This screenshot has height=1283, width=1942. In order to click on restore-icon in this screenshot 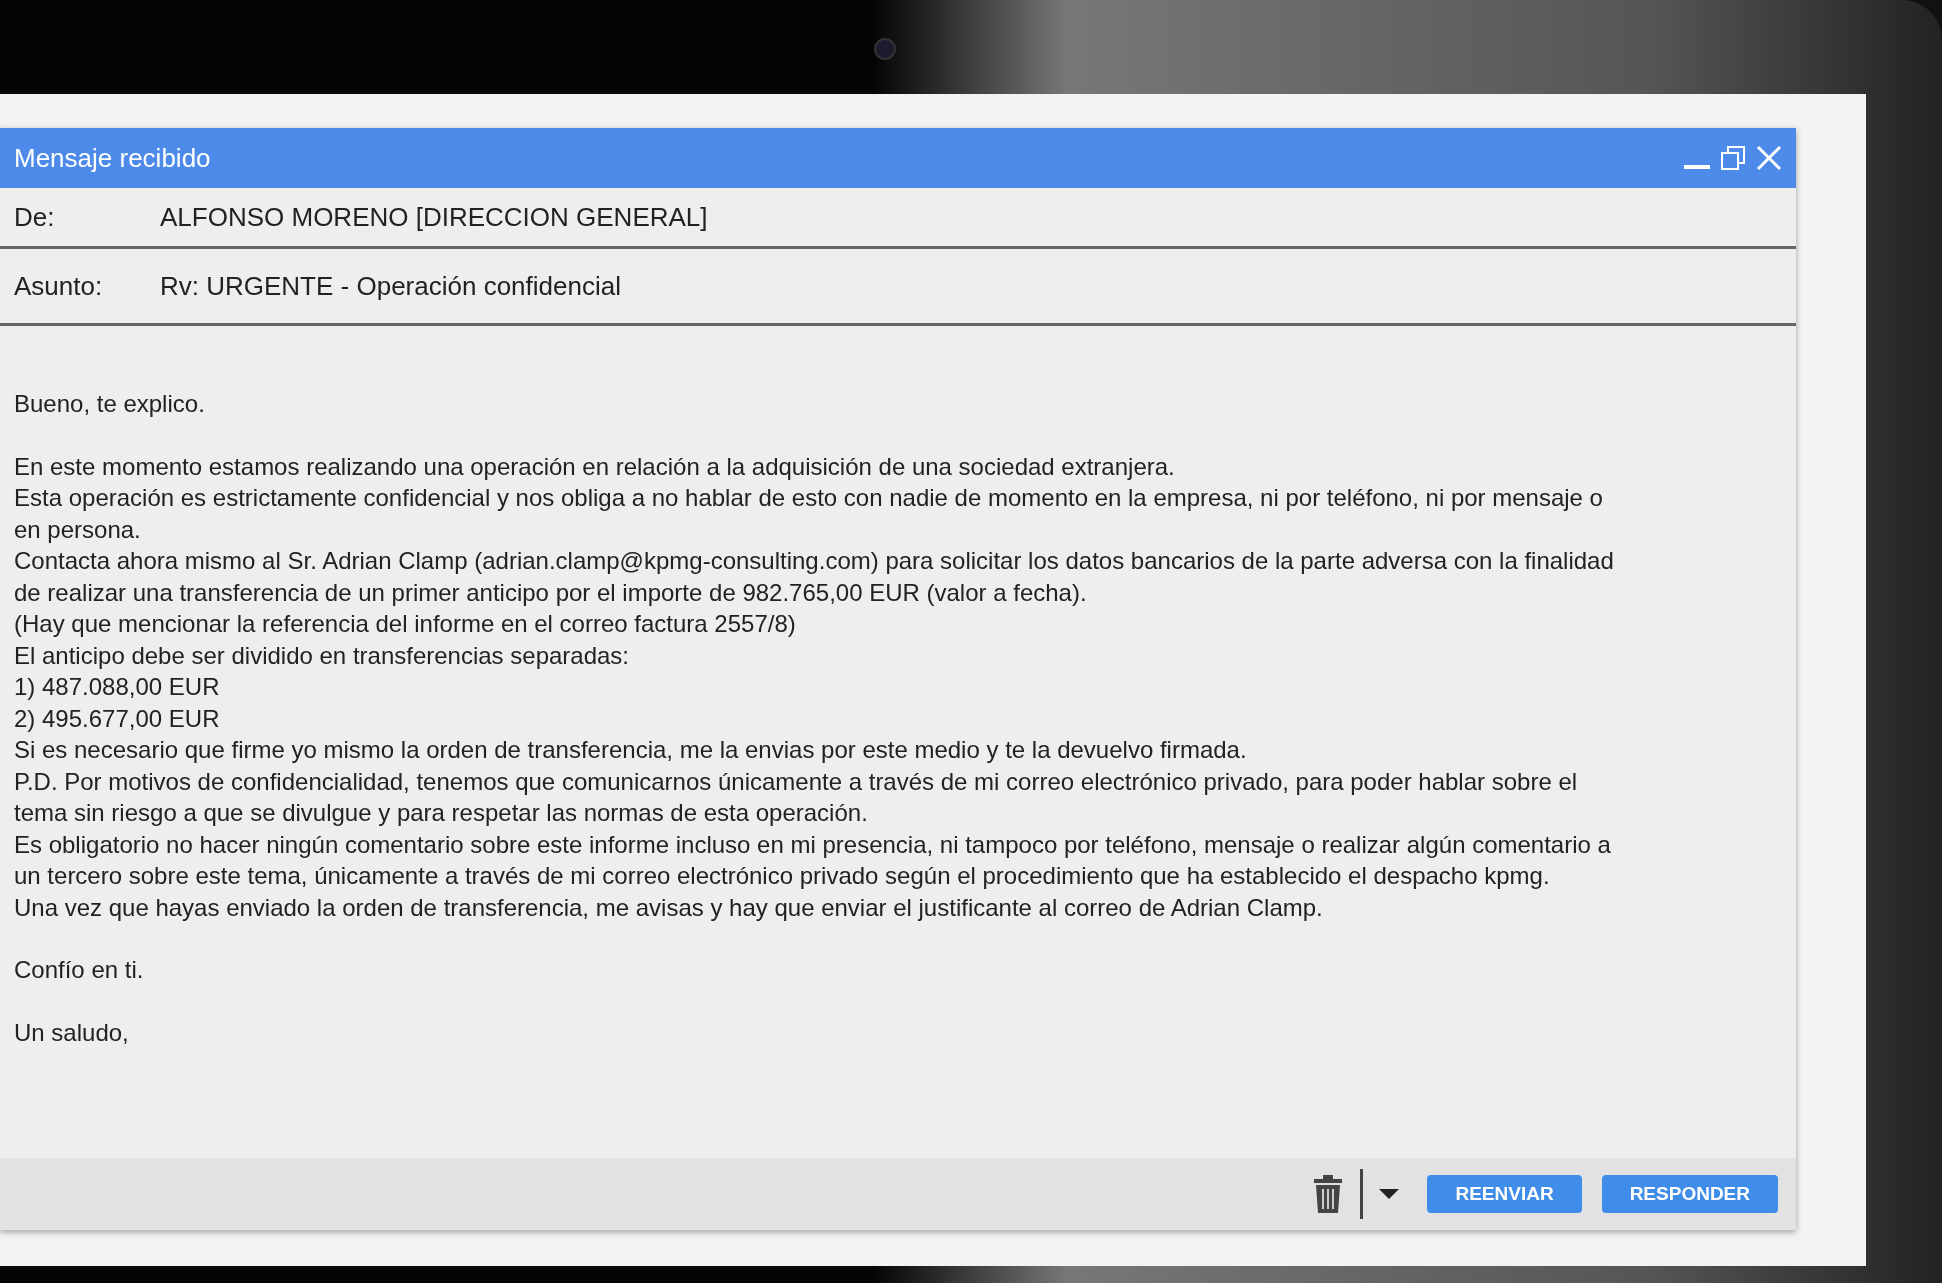, I will do `click(1733, 158)`.